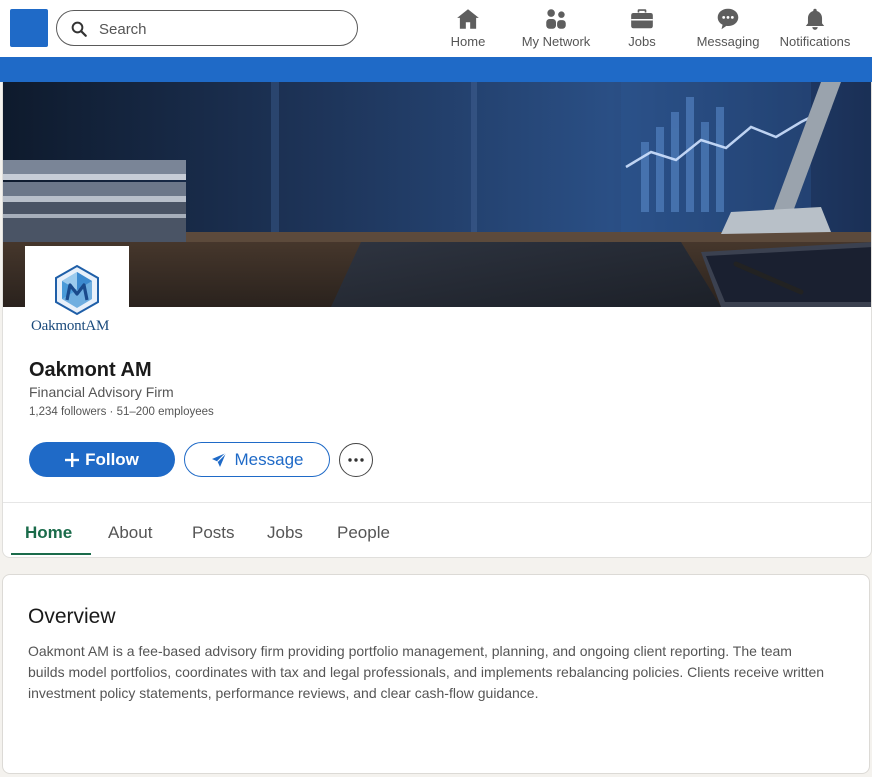 Image resolution: width=872 pixels, height=777 pixels. I want to click on tab-posts: Posts, so click(213, 533).